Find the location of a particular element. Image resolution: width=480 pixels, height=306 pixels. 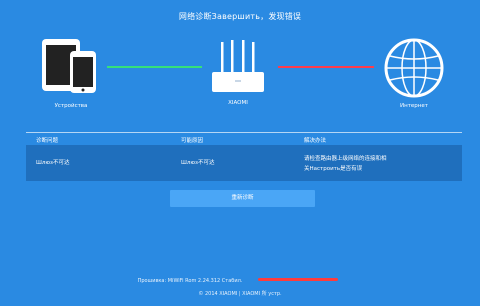

header-problem: 诊断问题 is located at coordinates (47, 141).